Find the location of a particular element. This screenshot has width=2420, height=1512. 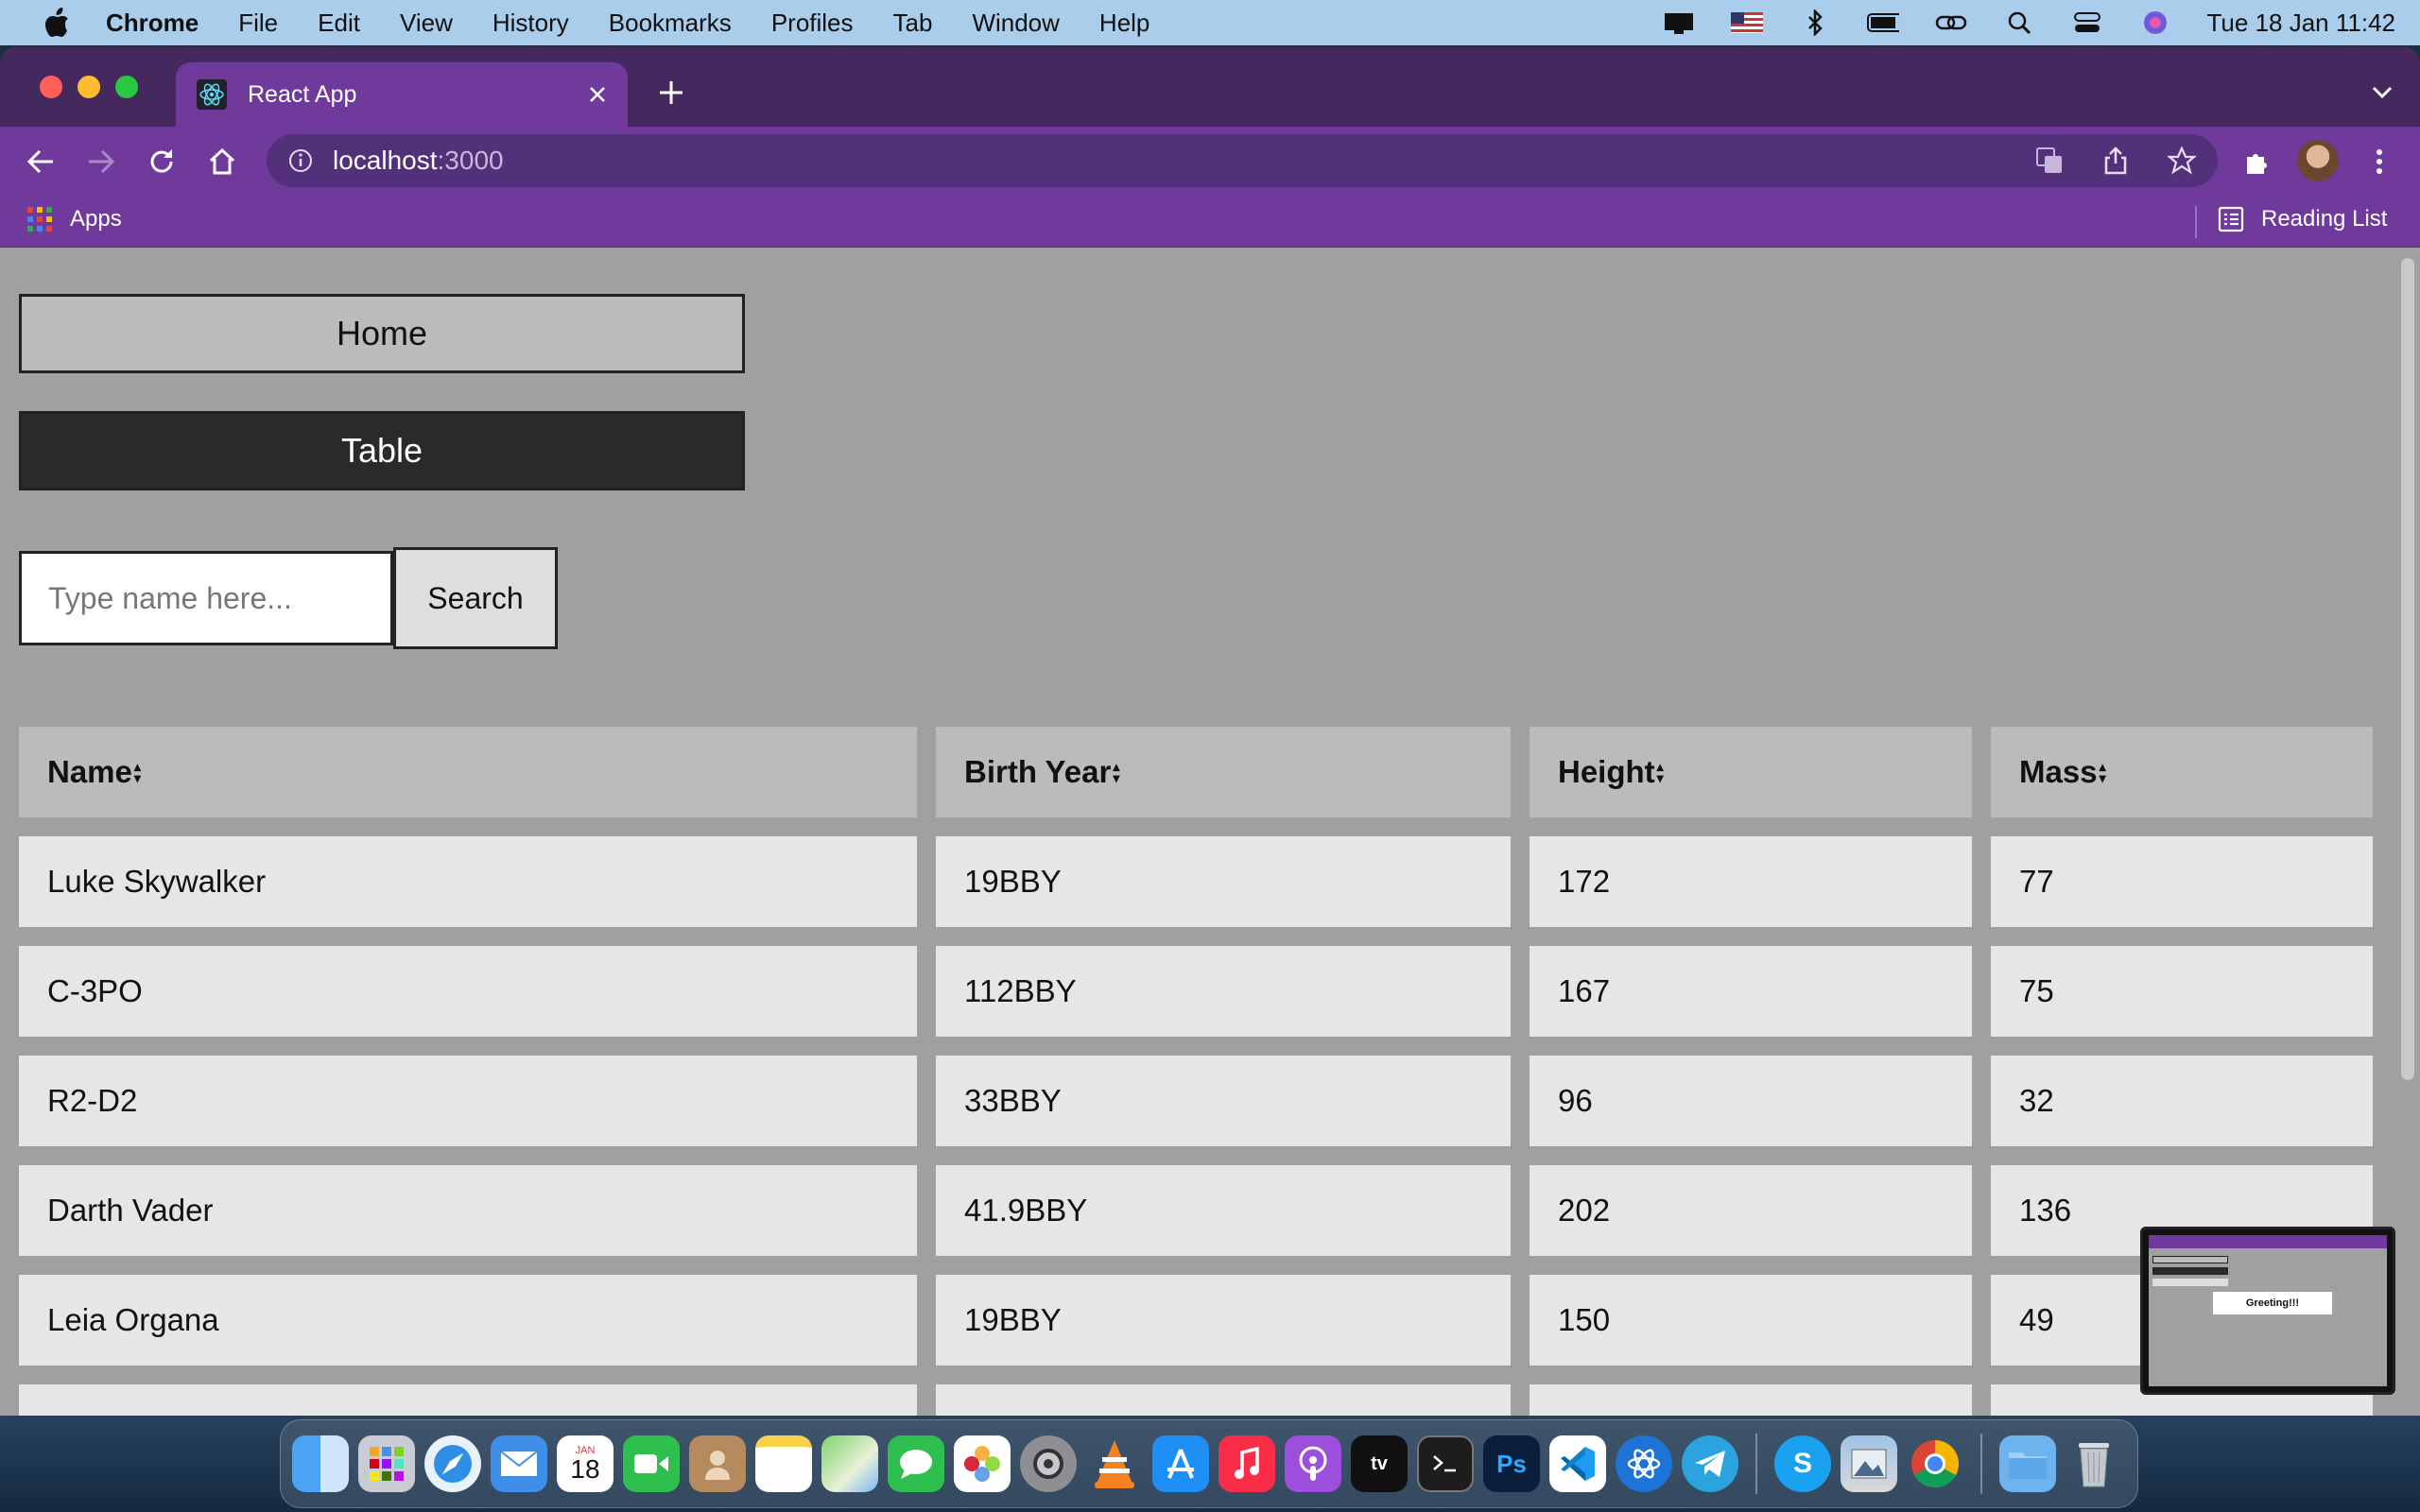

url-text: localhost:3000 is located at coordinates (418, 161).